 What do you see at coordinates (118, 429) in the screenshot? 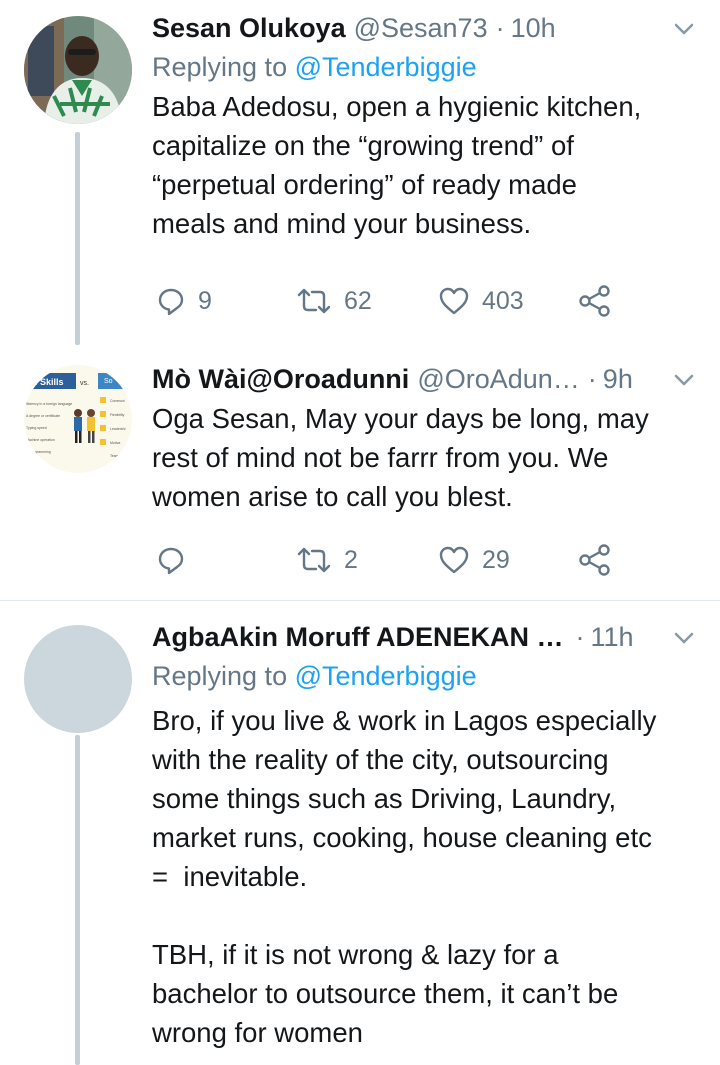
I see `svg-text: Leadershi` at bounding box center [118, 429].